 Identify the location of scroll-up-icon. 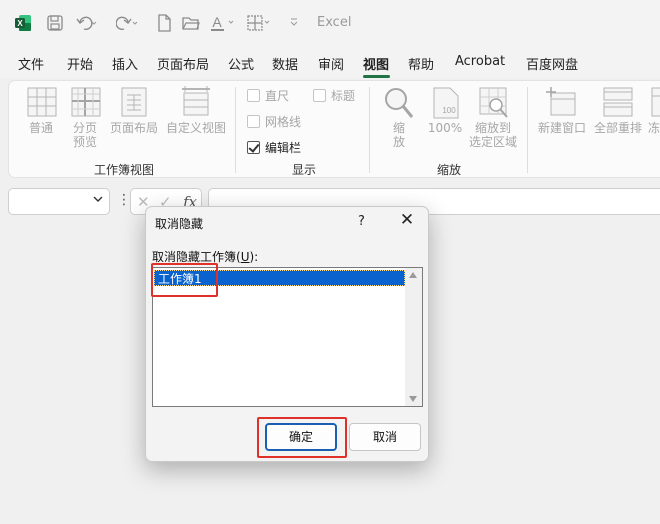
(413, 275).